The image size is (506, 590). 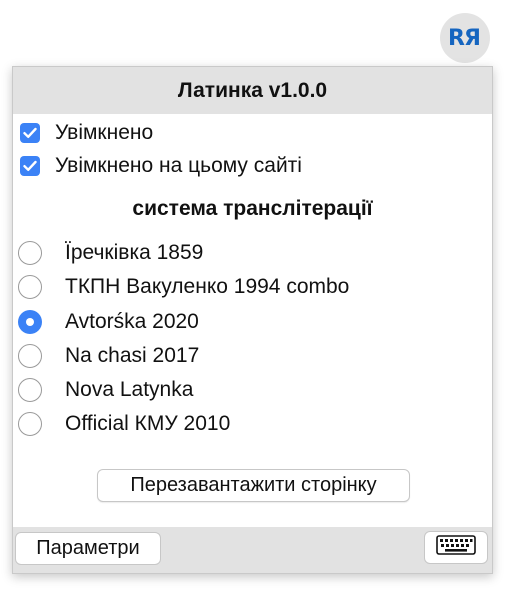 I want to click on enabled-on-site-label: Увімкнено на цьому сайті, so click(x=178, y=165).